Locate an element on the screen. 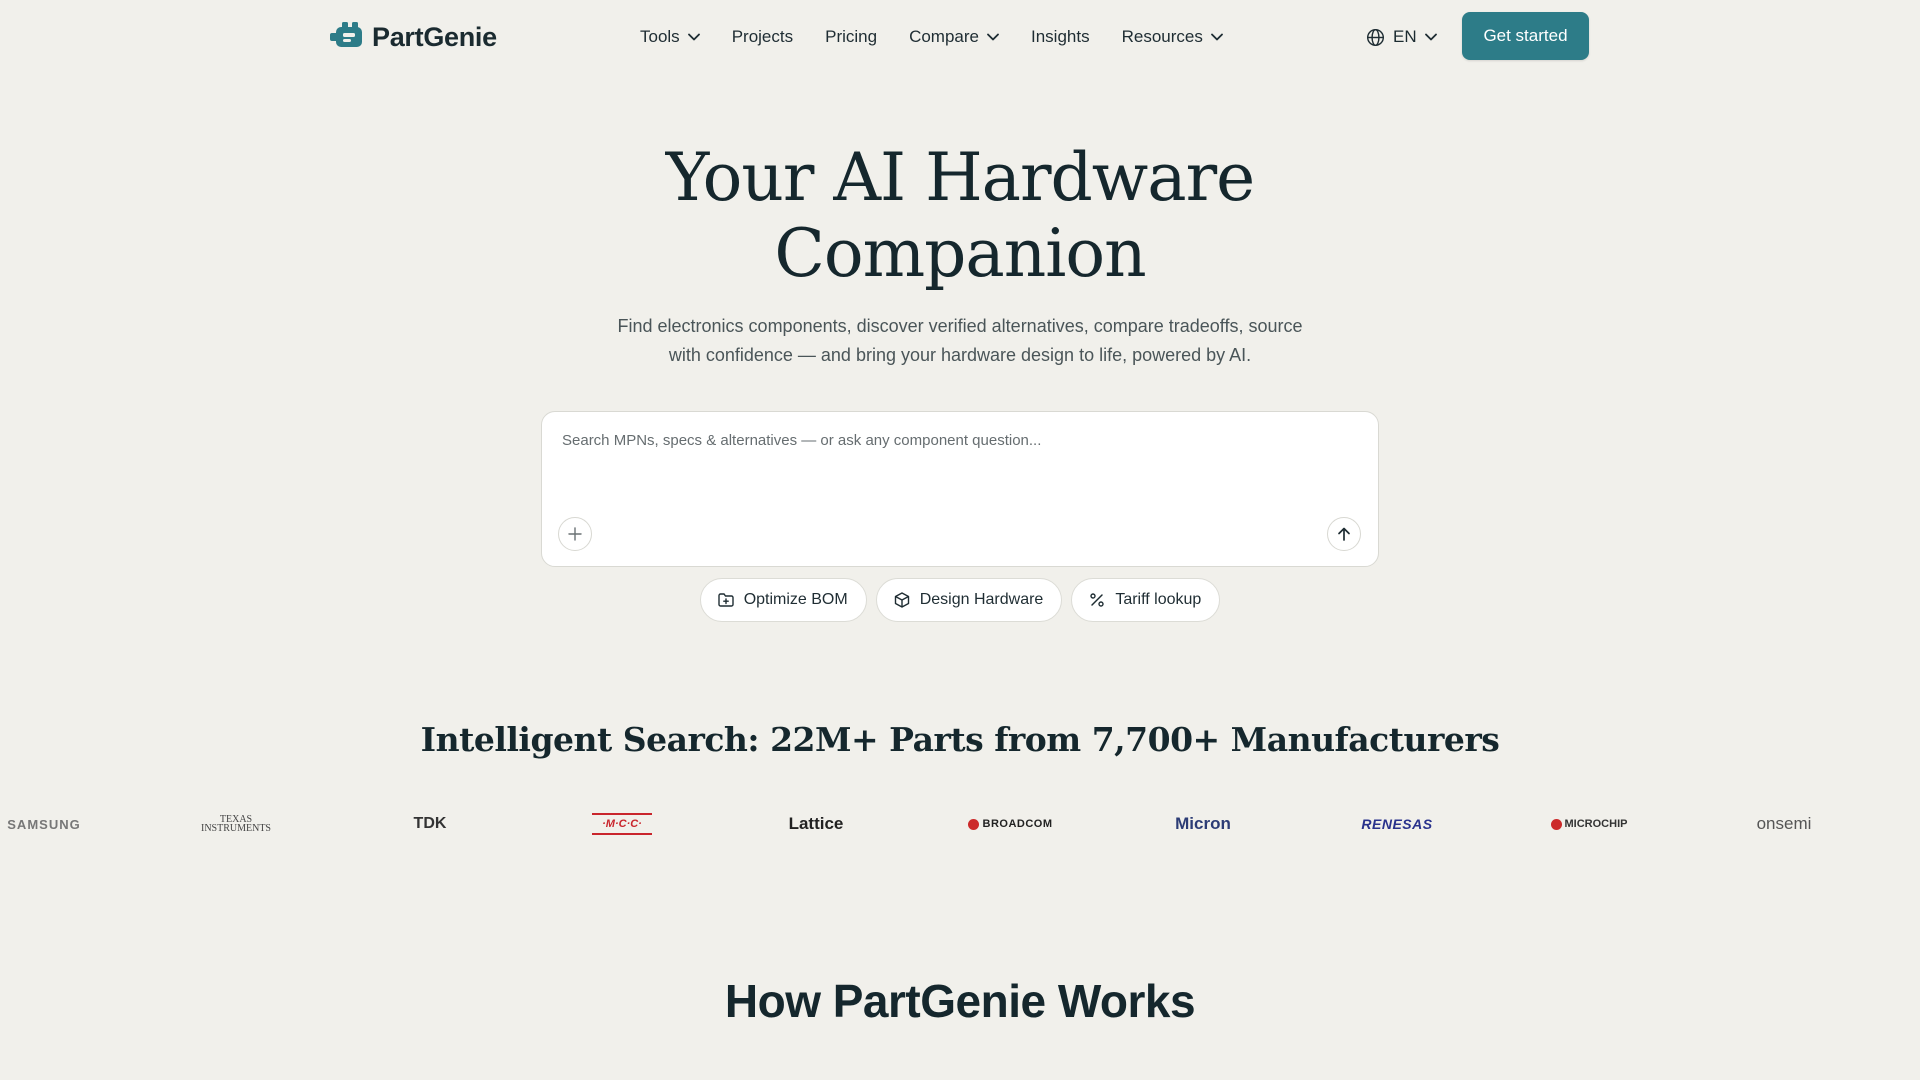 Image resolution: width=1920 pixels, height=1080 pixels. logo-microchip: MICROCHIP is located at coordinates (1589, 824).